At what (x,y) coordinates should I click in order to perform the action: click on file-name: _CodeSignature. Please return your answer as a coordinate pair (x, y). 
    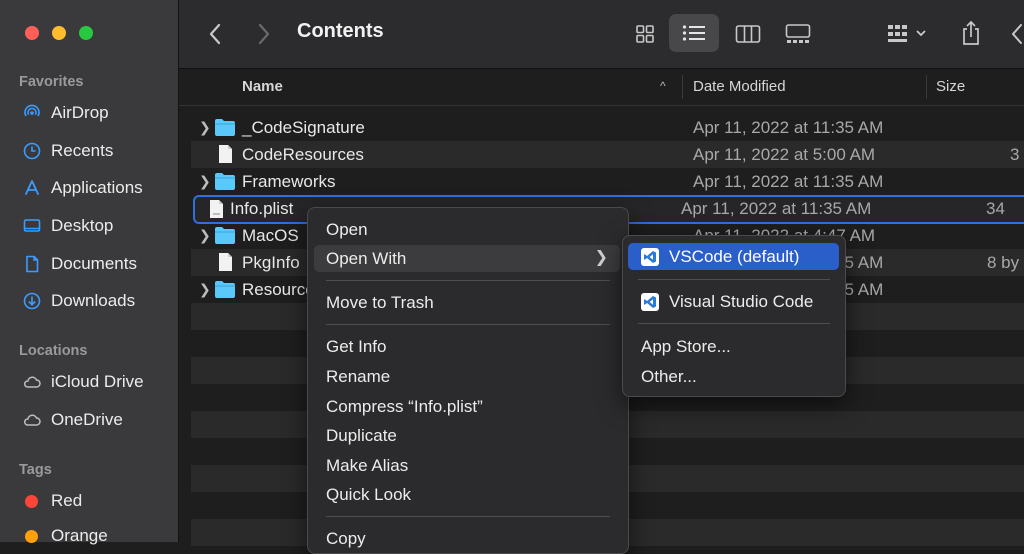
    Looking at the image, I should click on (303, 127).